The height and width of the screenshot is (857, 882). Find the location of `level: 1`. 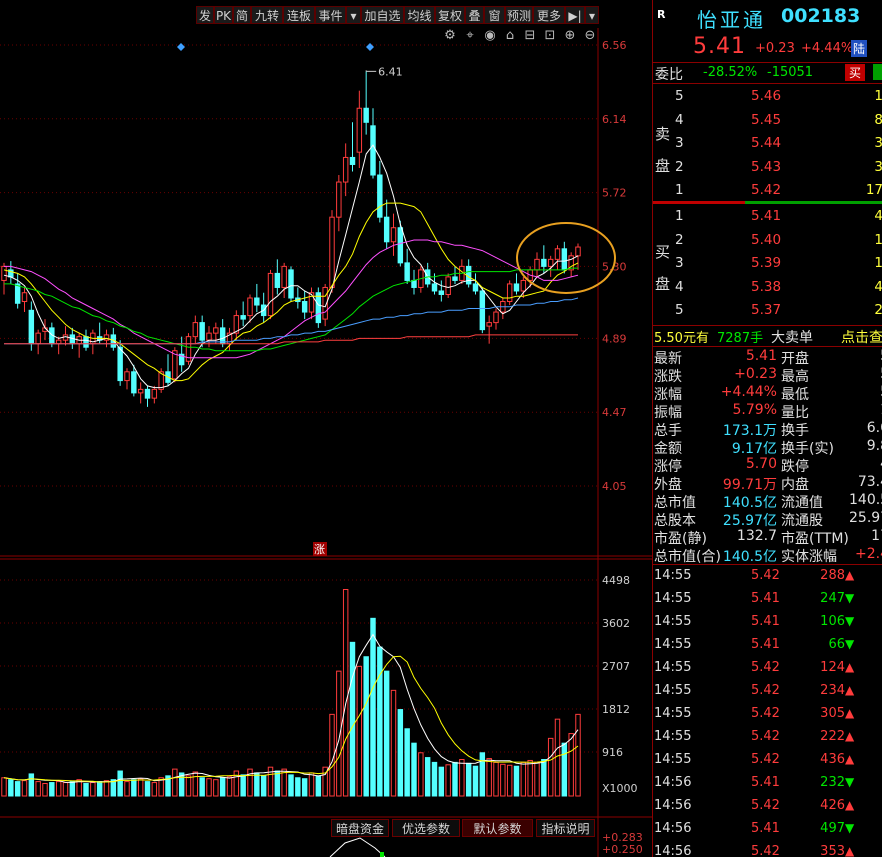

level: 1 is located at coordinates (679, 190).